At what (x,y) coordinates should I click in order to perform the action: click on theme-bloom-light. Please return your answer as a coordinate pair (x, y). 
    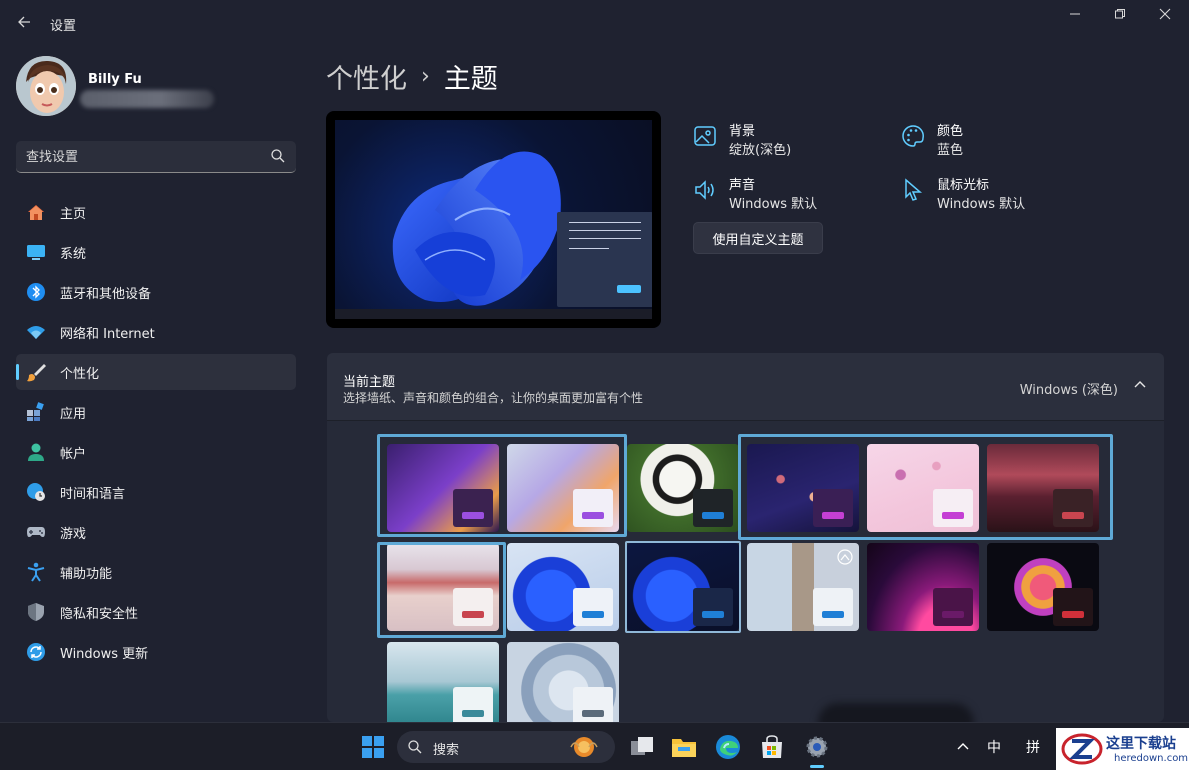
    Looking at the image, I should click on (563, 587).